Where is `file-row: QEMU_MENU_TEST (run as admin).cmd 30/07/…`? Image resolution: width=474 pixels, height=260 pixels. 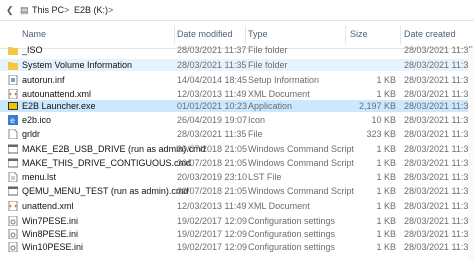 file-row: QEMU_MENU_TEST (run as admin).cmd 30/07/… is located at coordinates (237, 191).